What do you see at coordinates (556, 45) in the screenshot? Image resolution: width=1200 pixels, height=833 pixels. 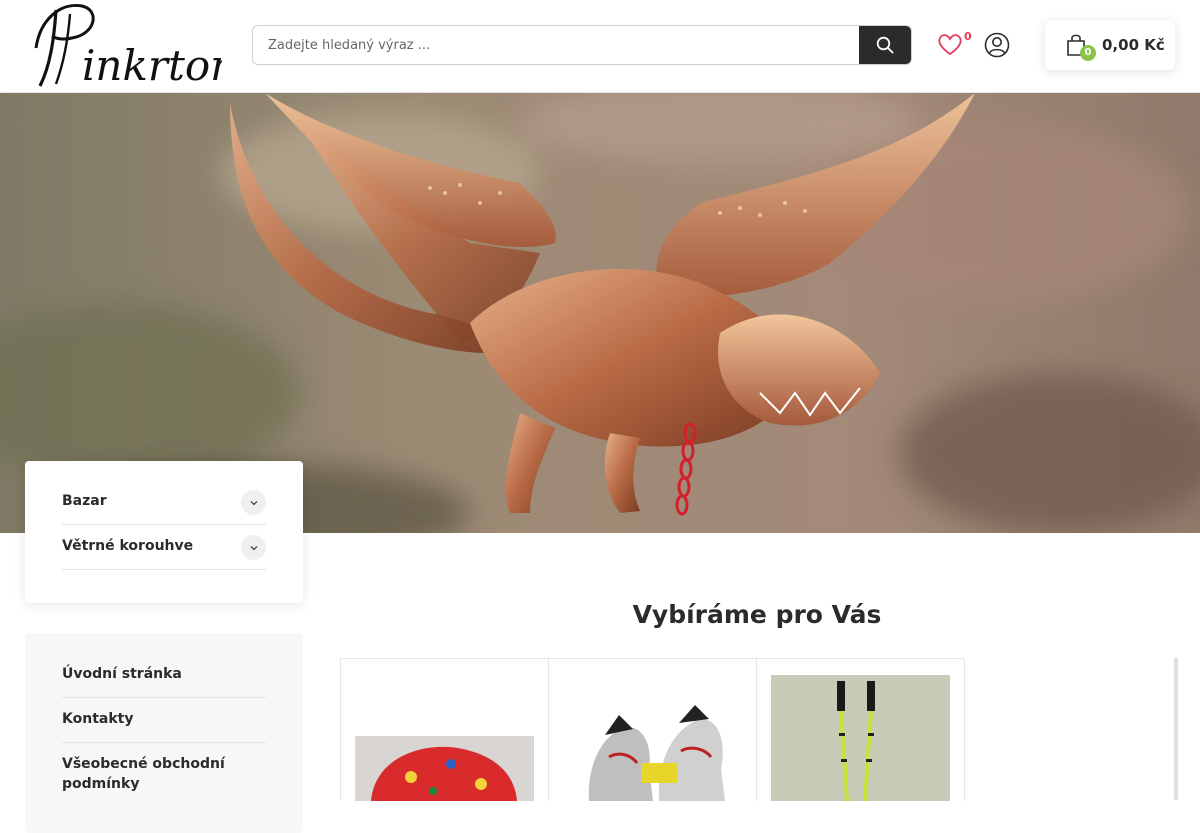 I see `search-input` at bounding box center [556, 45].